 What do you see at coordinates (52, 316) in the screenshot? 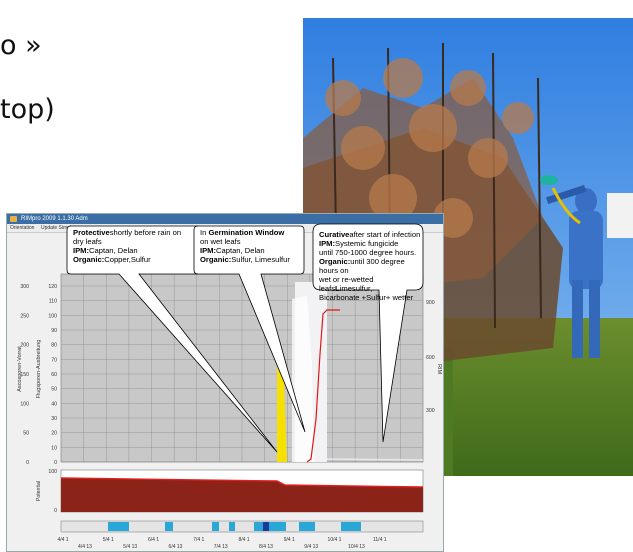
I see `y-inner-tick: 100` at bounding box center [52, 316].